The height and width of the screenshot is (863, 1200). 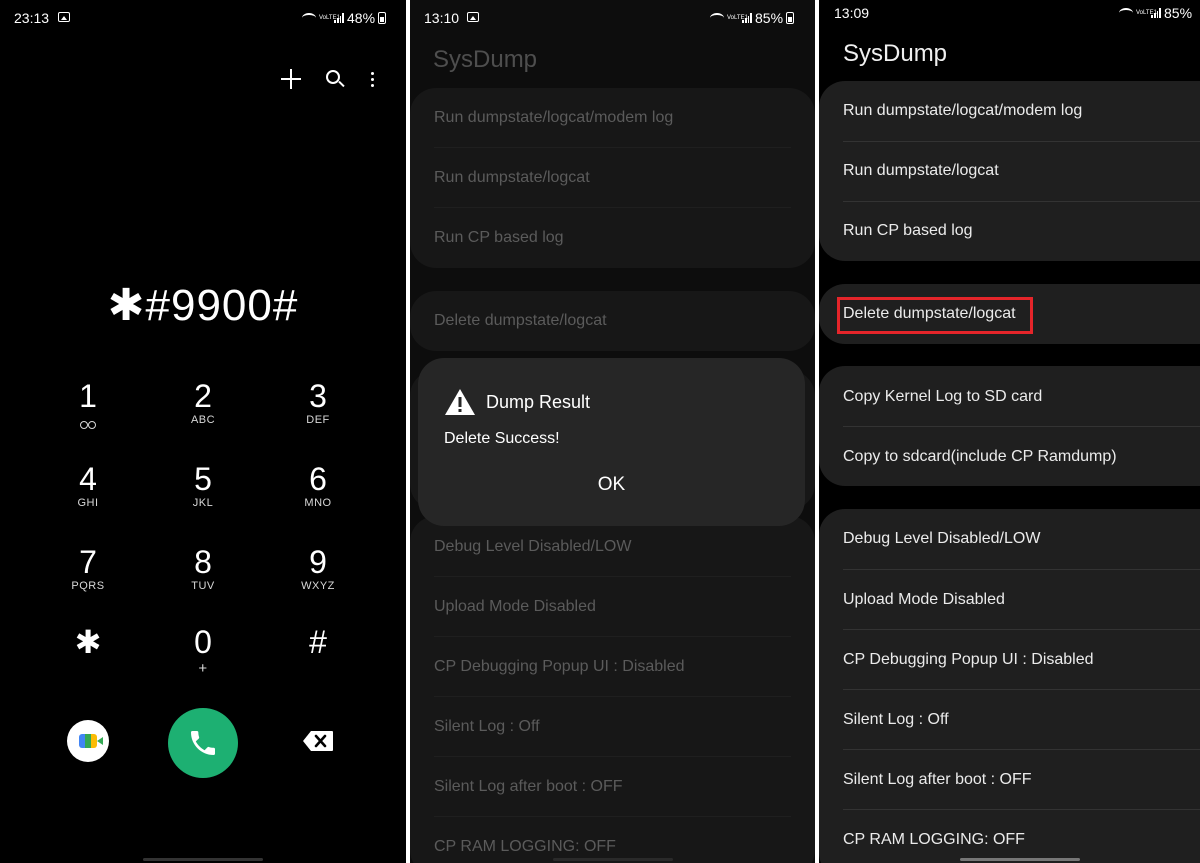 I want to click on phone-icon, so click(x=203, y=743).